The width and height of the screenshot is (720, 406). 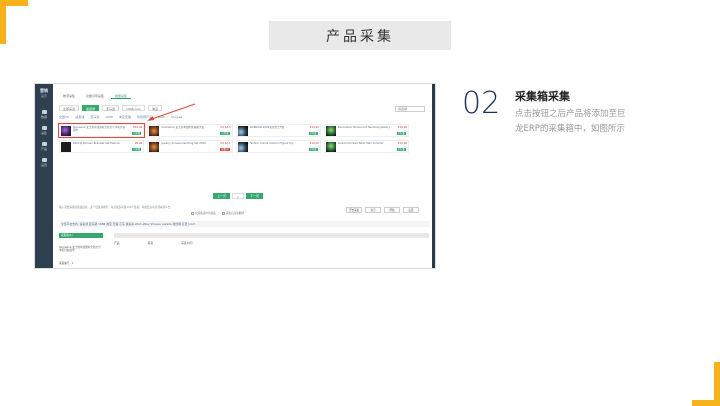 I want to click on tab-logistics: 物流采集, so click(x=69, y=96).